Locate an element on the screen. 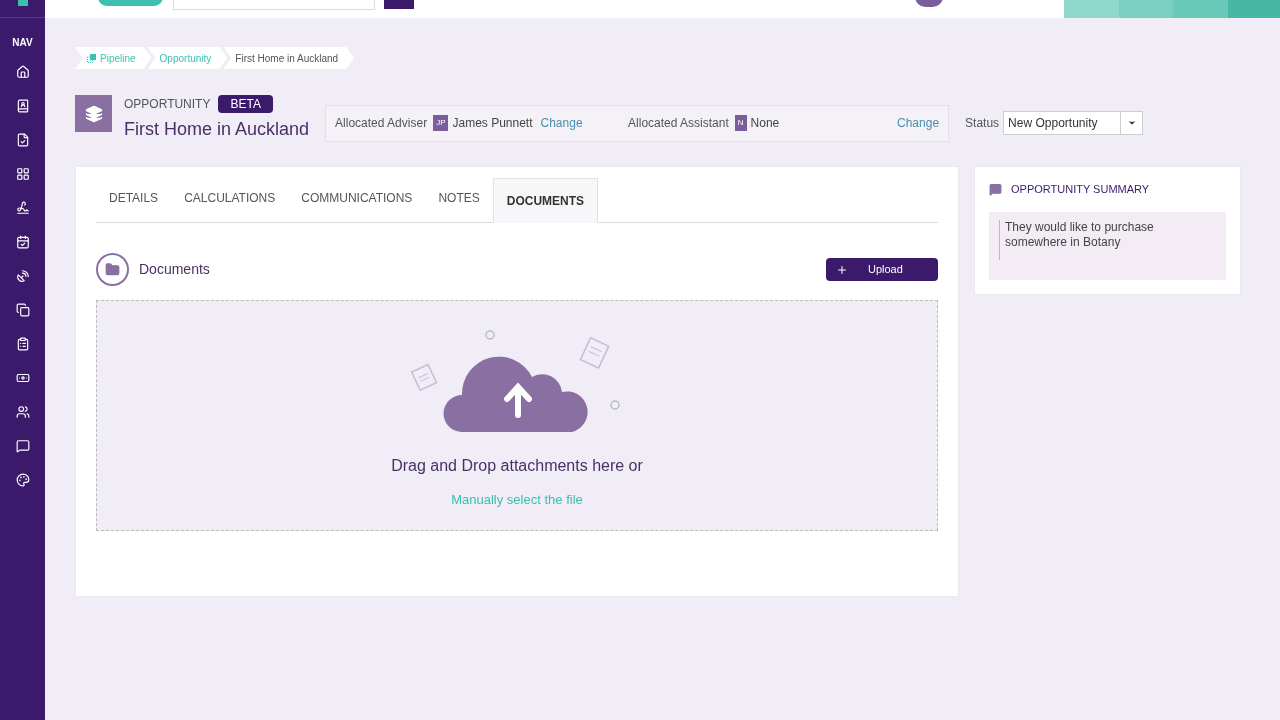 The image size is (1280, 720). upload-button: Upload is located at coordinates (882, 269).